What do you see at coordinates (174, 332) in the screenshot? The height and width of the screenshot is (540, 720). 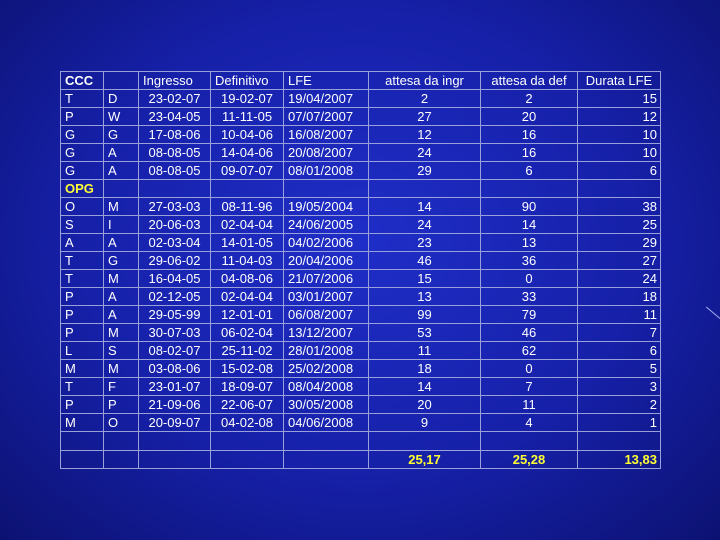 I see `cell-ingresso: 30-07-03` at bounding box center [174, 332].